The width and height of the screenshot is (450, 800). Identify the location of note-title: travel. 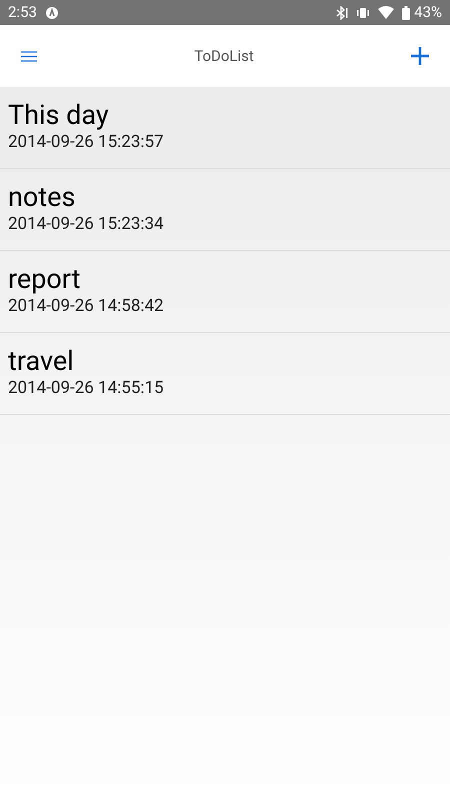
(41, 361).